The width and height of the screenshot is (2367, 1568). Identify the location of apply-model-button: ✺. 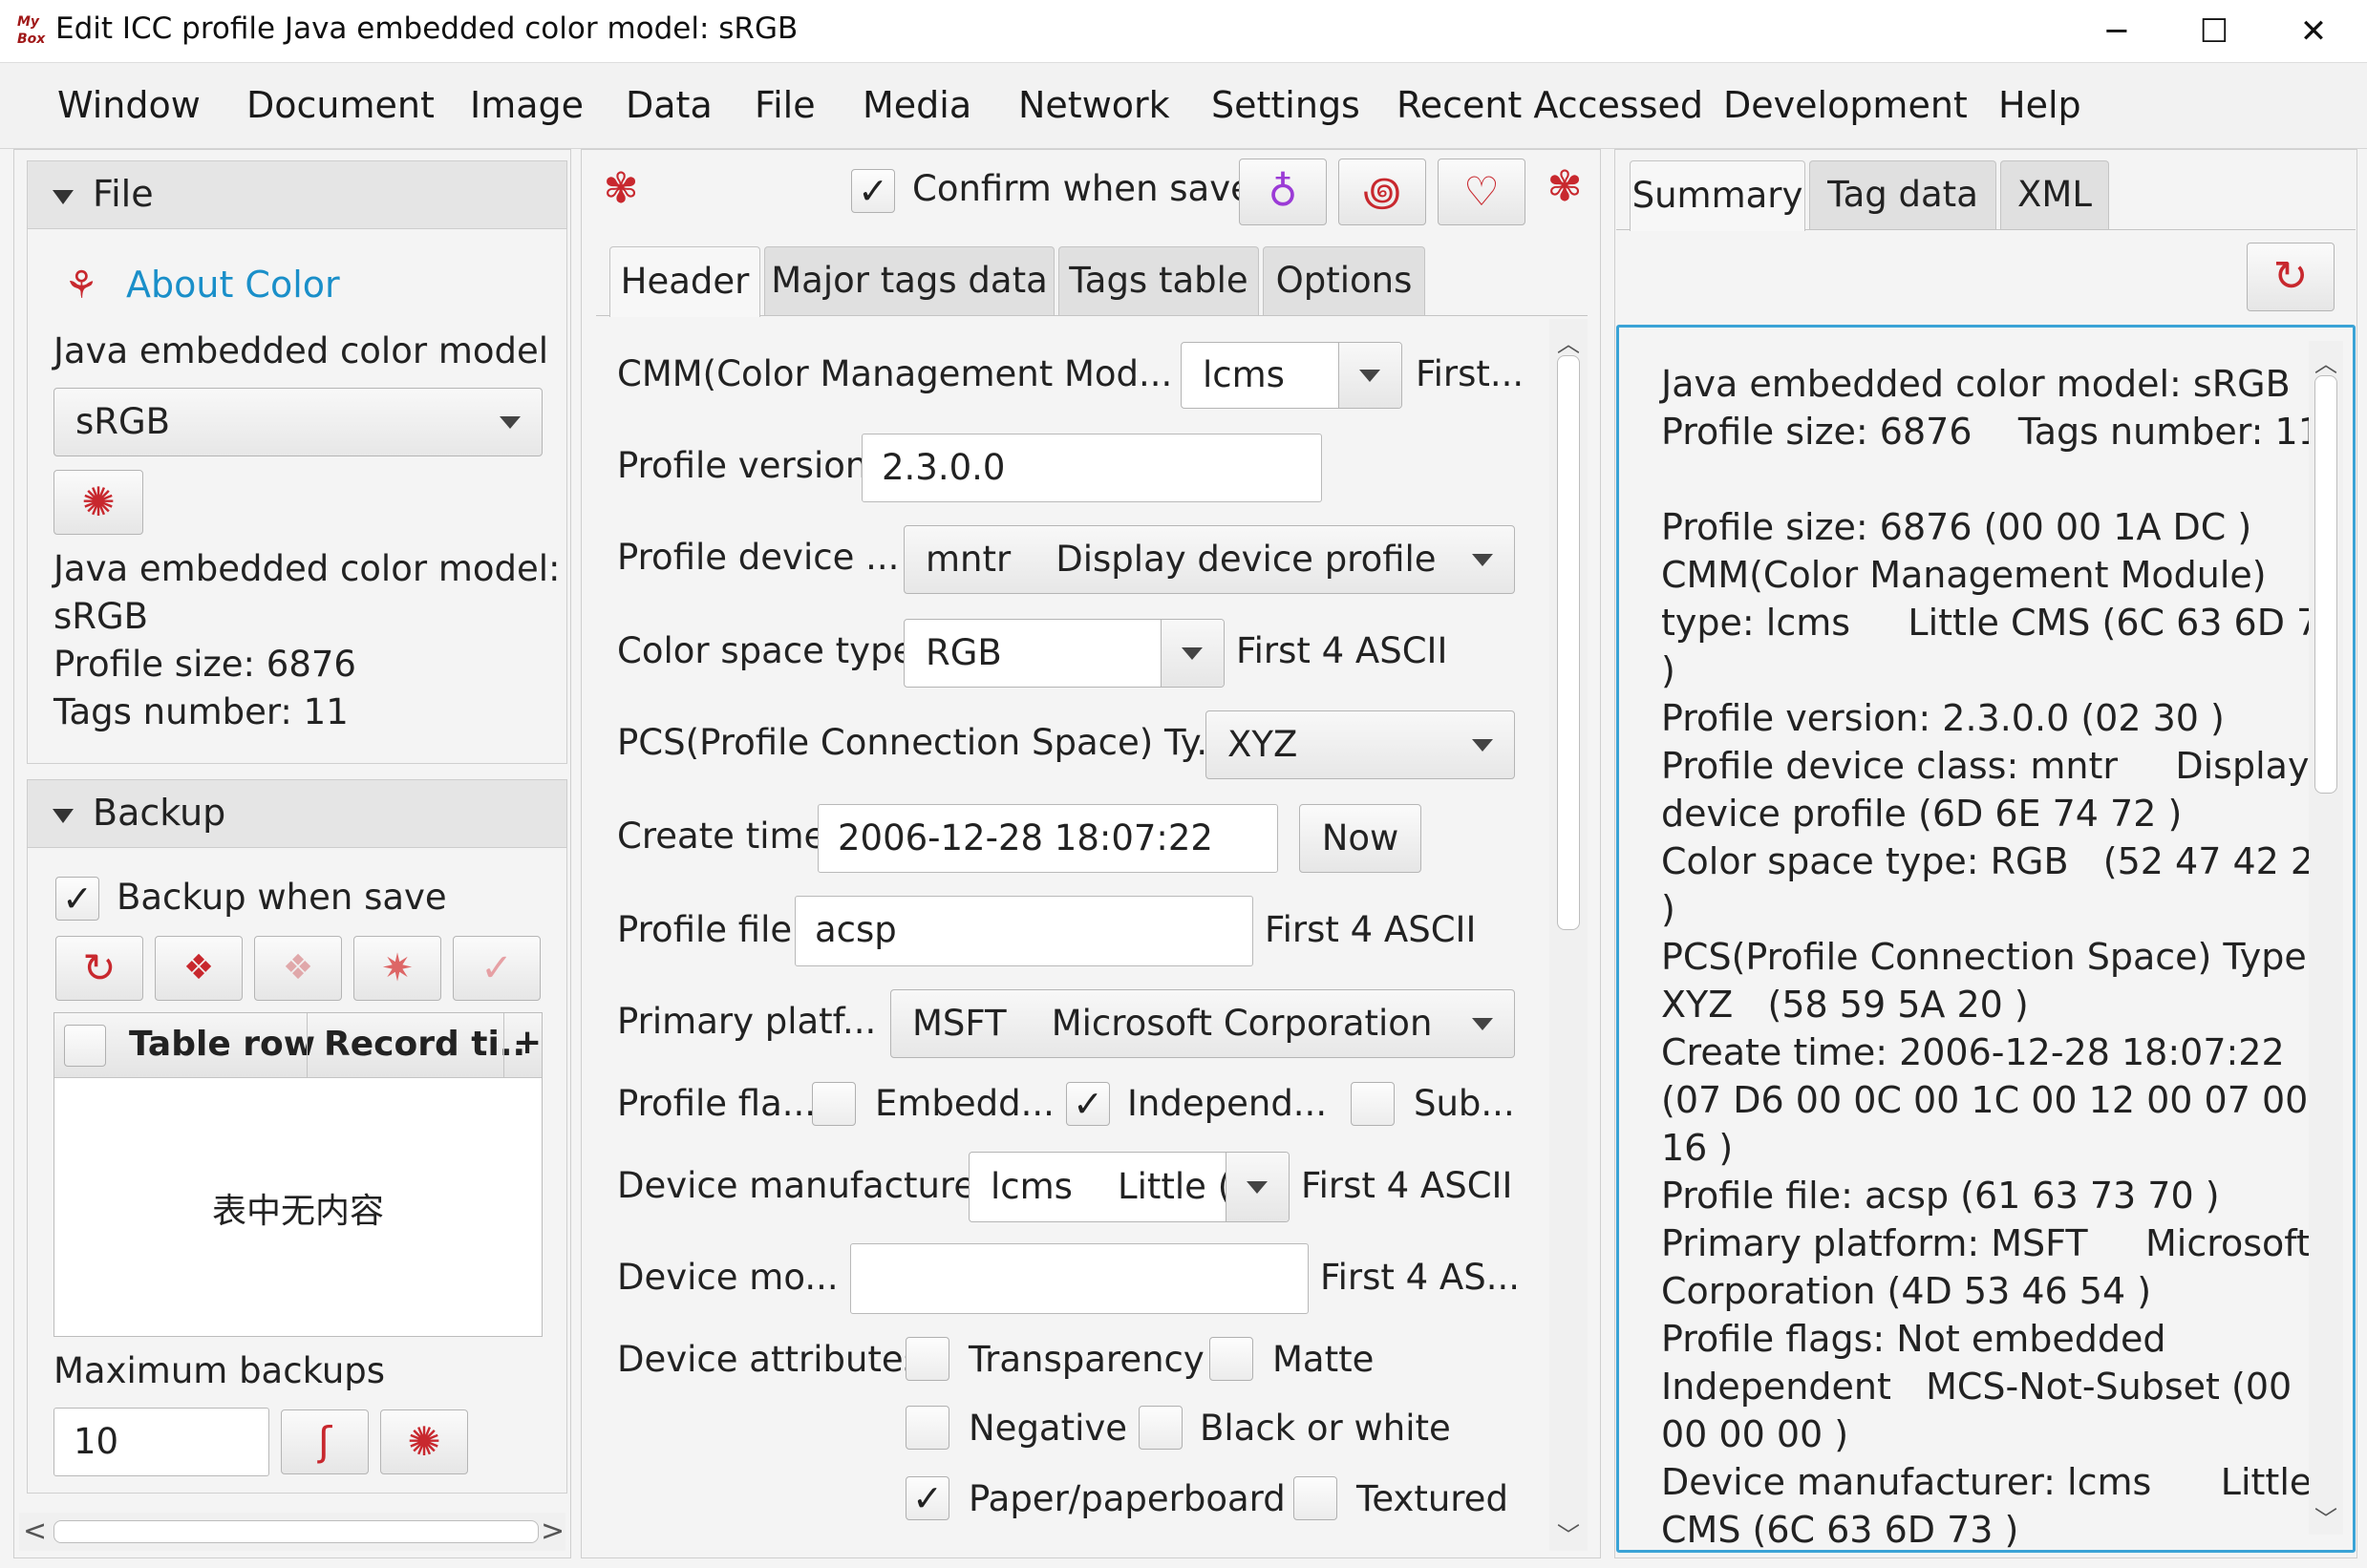
(98, 502).